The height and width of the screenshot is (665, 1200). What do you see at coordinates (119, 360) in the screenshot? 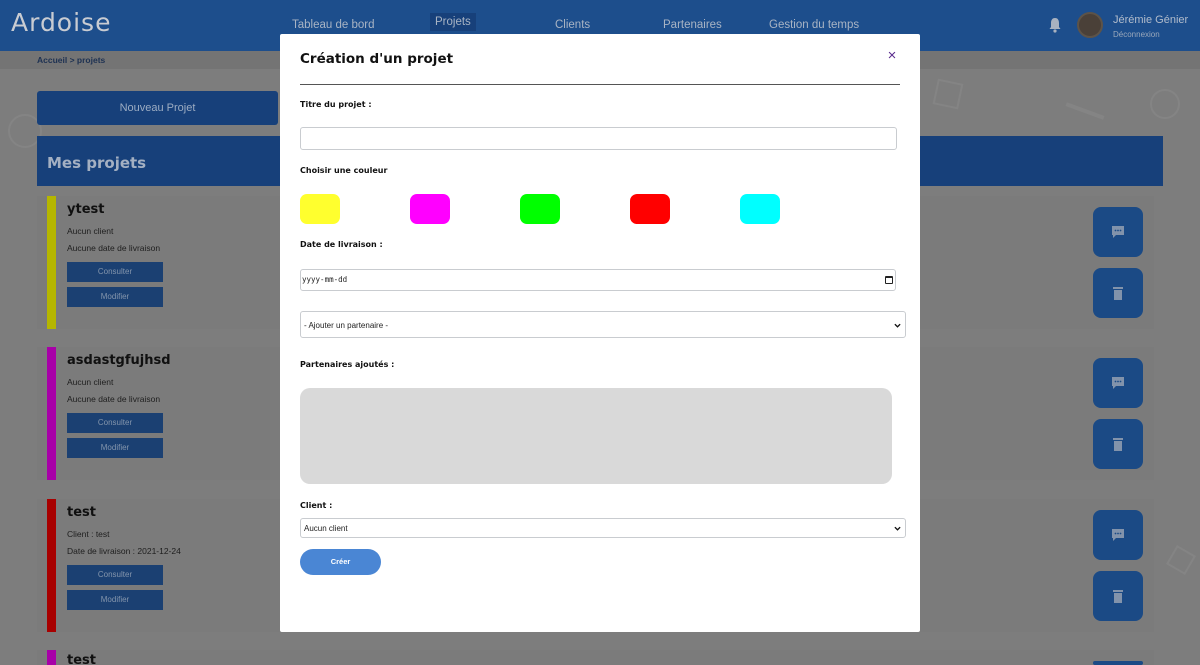
I see `project-title: asdastgfujhsd` at bounding box center [119, 360].